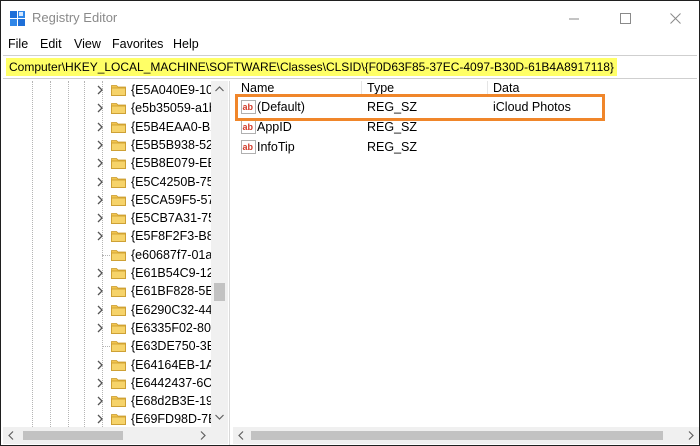 The height and width of the screenshot is (446, 700). Describe the element at coordinates (107, 236) in the screenshot. I see `tree-item: {E5F8F2F3-B82` at that location.